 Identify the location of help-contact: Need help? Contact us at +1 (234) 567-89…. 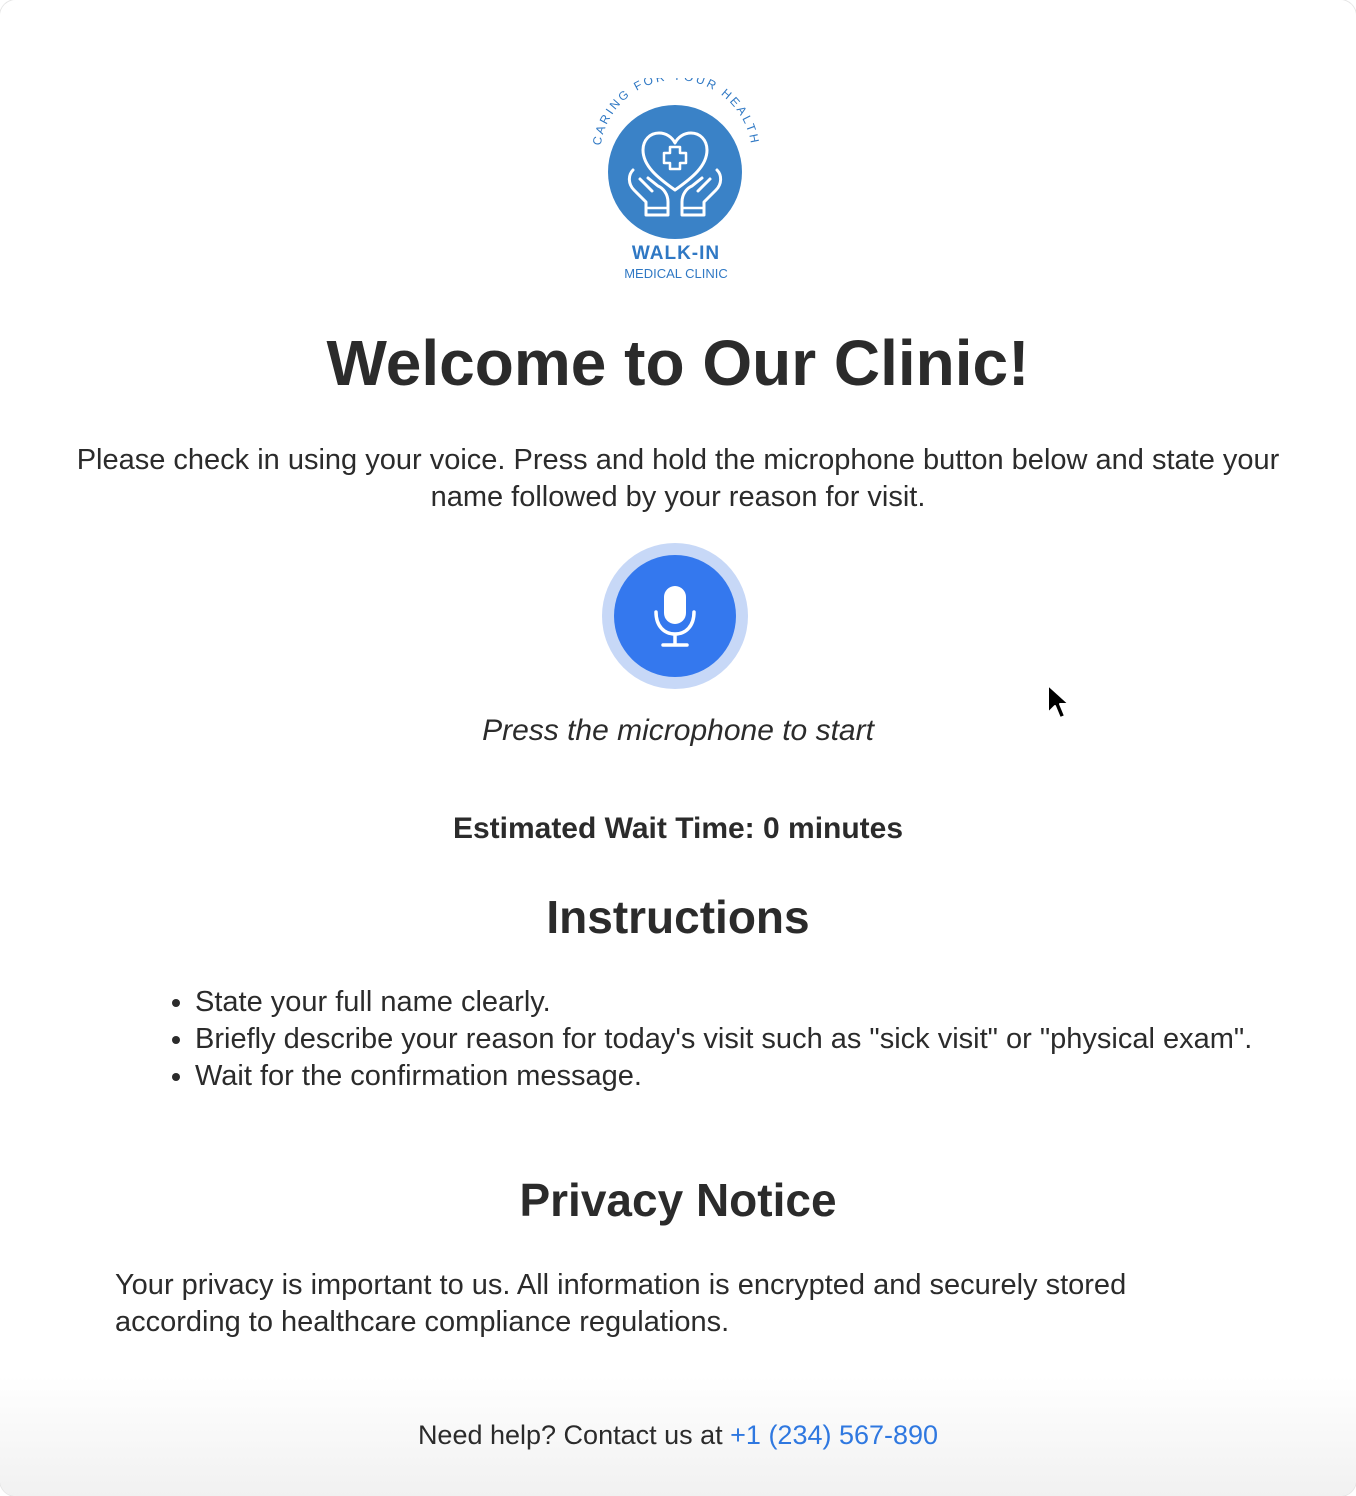
(678, 1435).